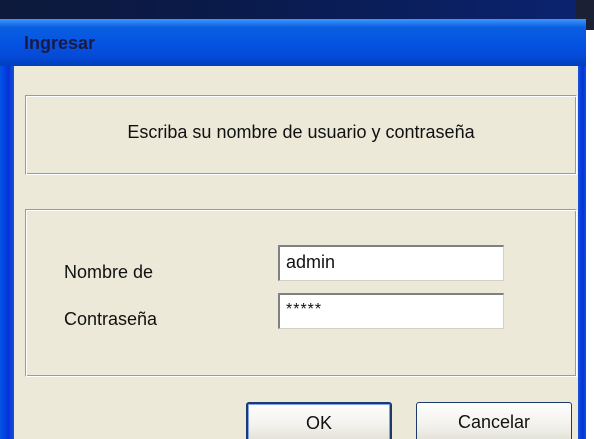 The image size is (594, 439). Describe the element at coordinates (391, 263) in the screenshot. I see `username-input: admin` at that location.